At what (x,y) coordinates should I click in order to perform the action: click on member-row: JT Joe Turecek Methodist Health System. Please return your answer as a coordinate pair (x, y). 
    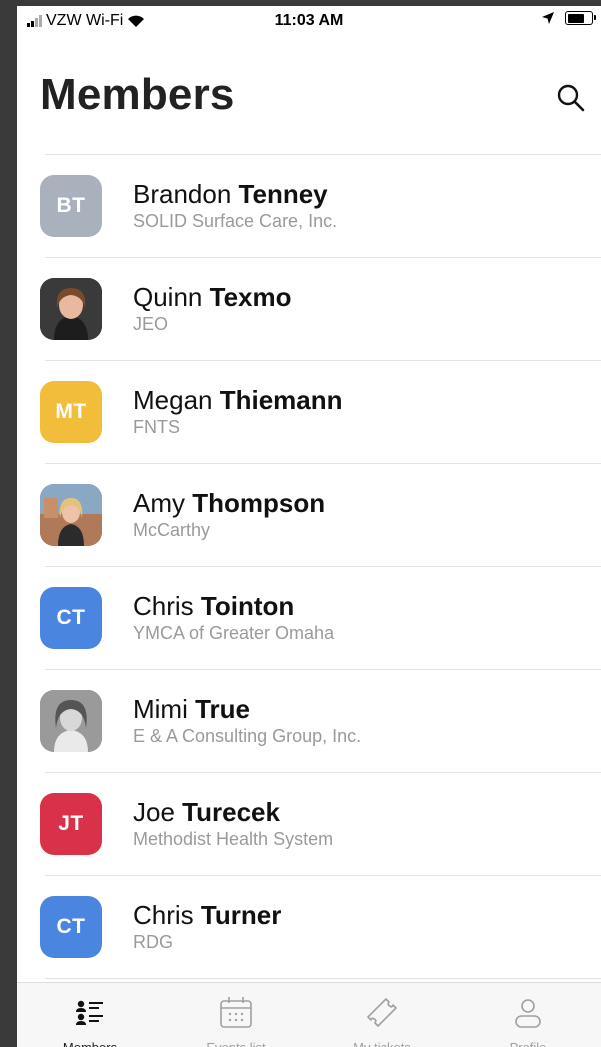
    Looking at the image, I should click on (309, 824).